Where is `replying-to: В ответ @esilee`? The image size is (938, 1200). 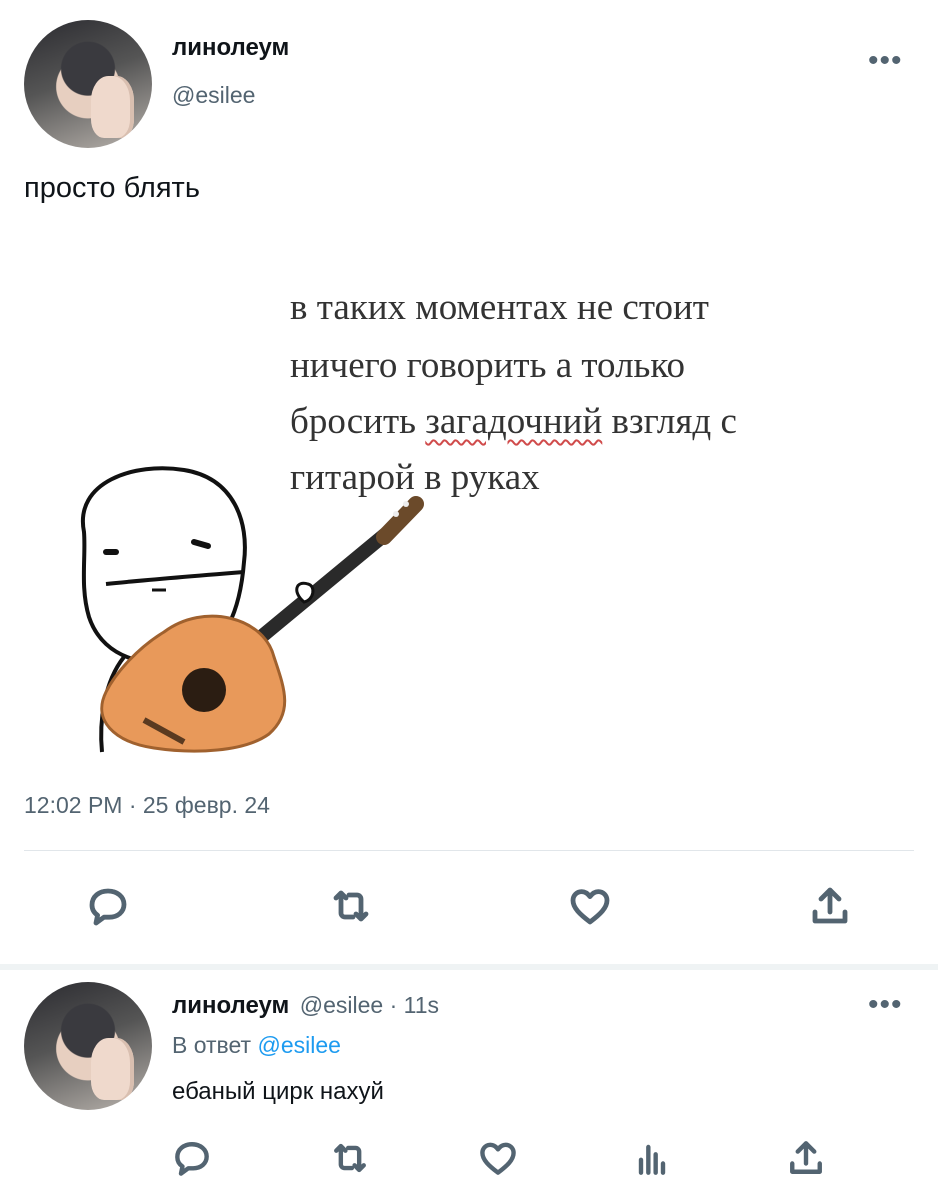
replying-to: В ответ @esilee is located at coordinates (256, 1045).